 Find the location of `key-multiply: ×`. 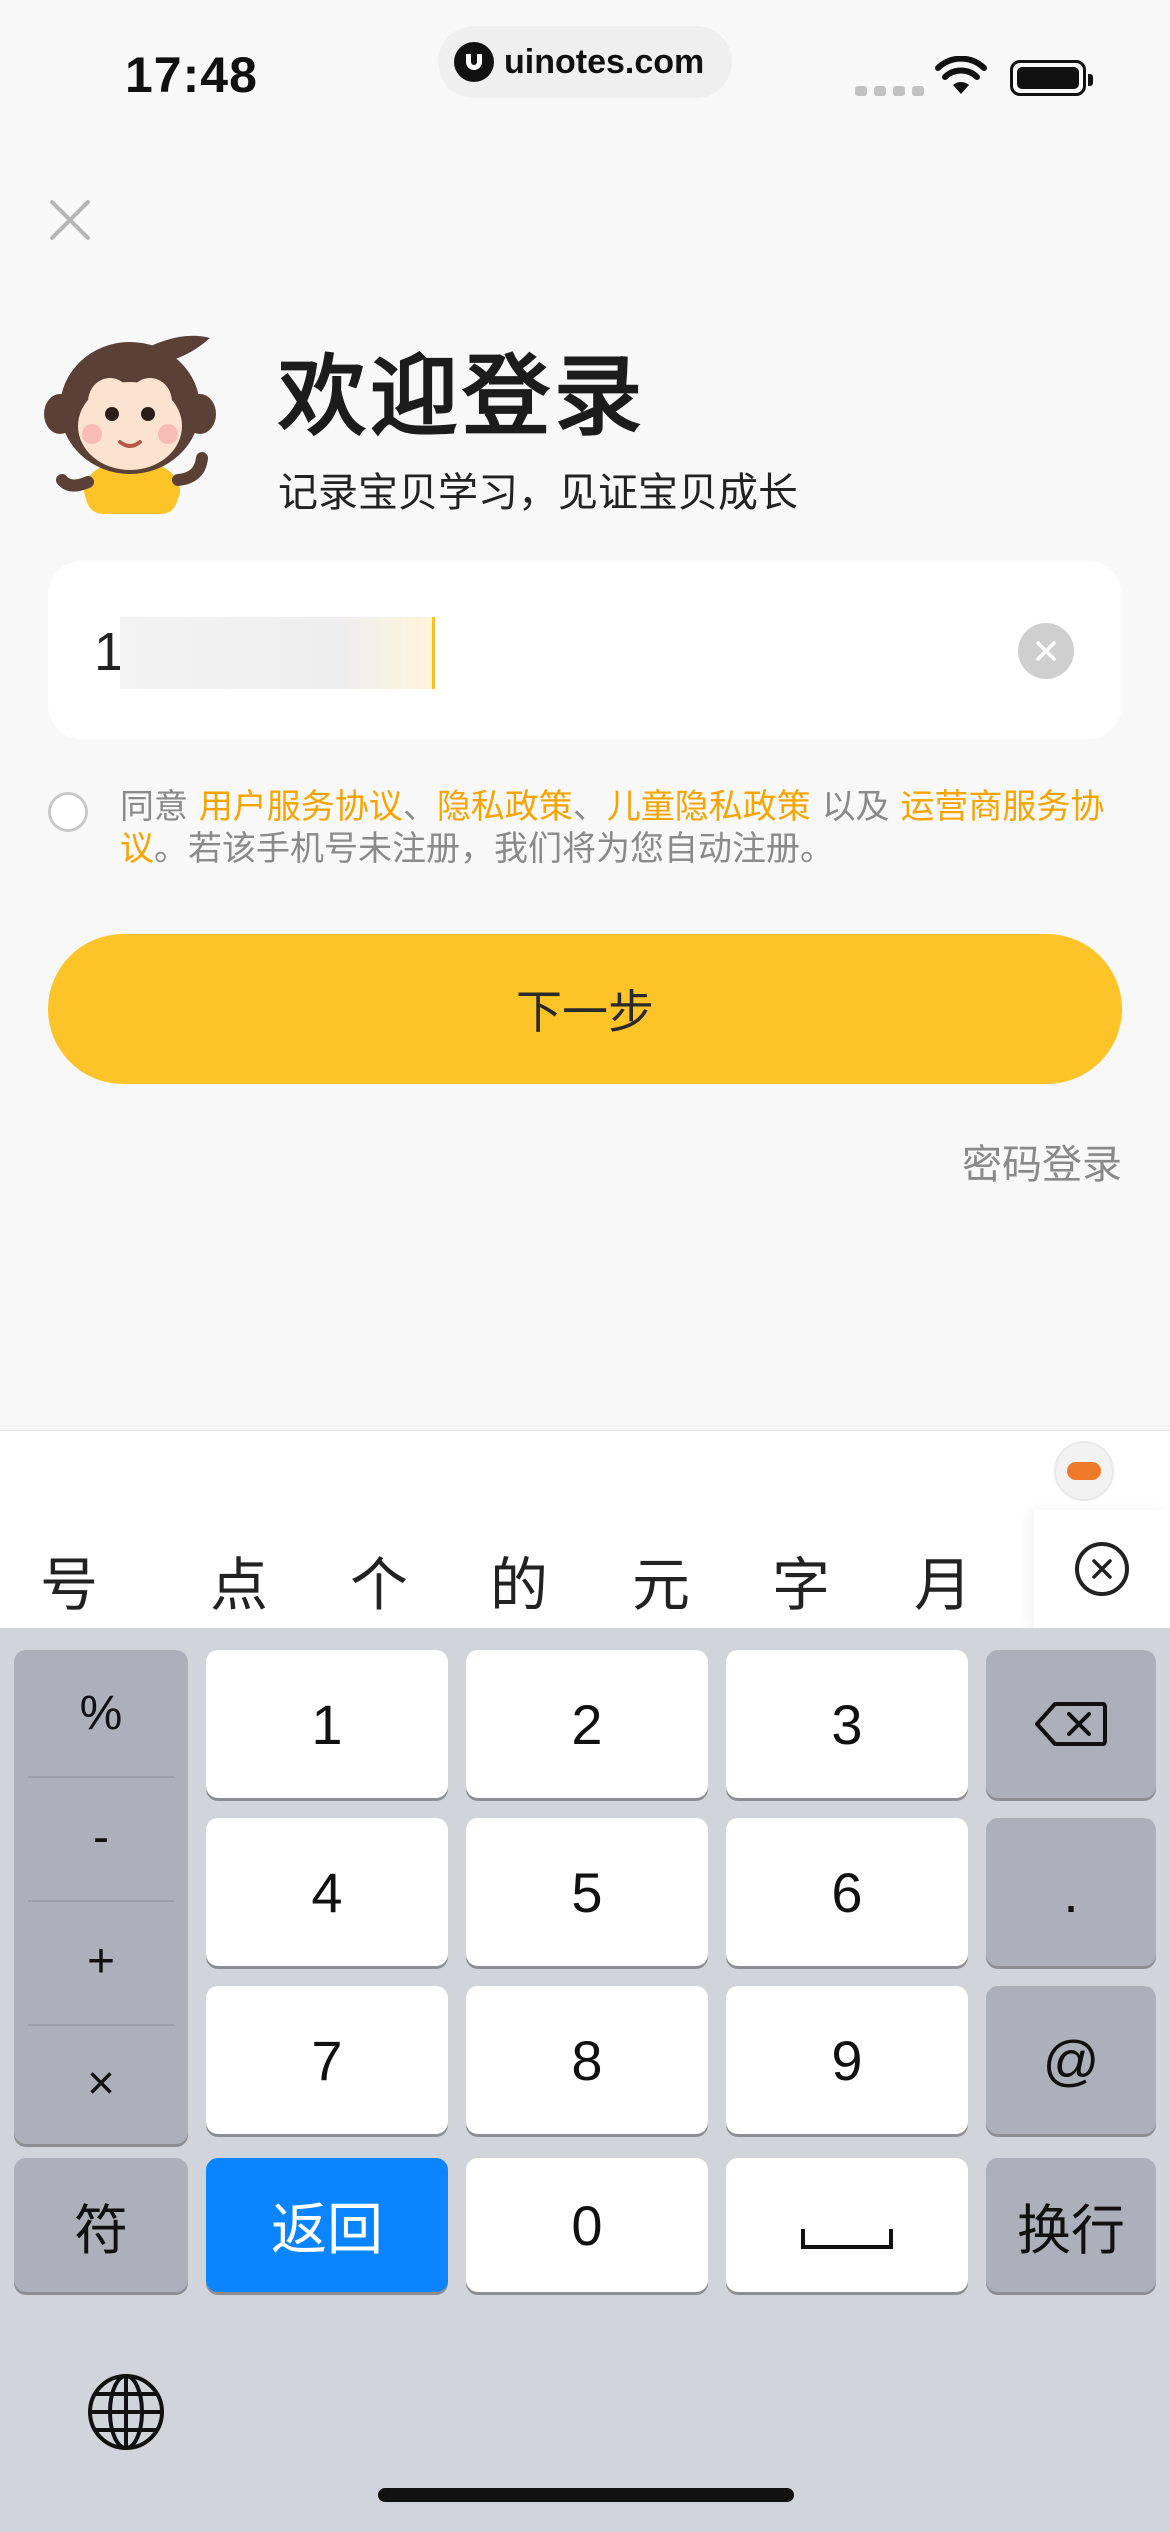

key-multiply: × is located at coordinates (101, 2083).